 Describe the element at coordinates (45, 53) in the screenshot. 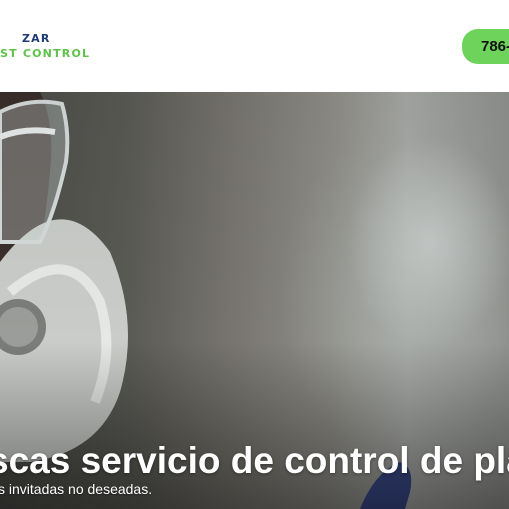

I see `logo-line-2: ST CONTROL` at that location.